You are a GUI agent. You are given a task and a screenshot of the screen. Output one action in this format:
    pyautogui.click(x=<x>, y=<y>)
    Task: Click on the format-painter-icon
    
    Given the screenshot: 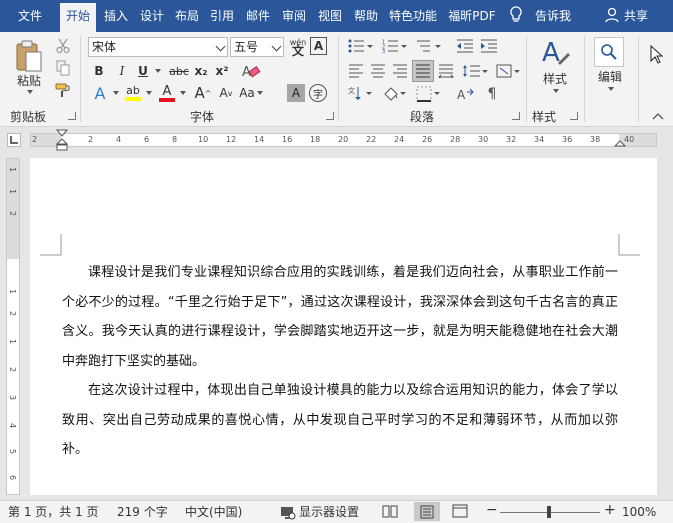 What is the action you would take?
    pyautogui.click(x=63, y=90)
    